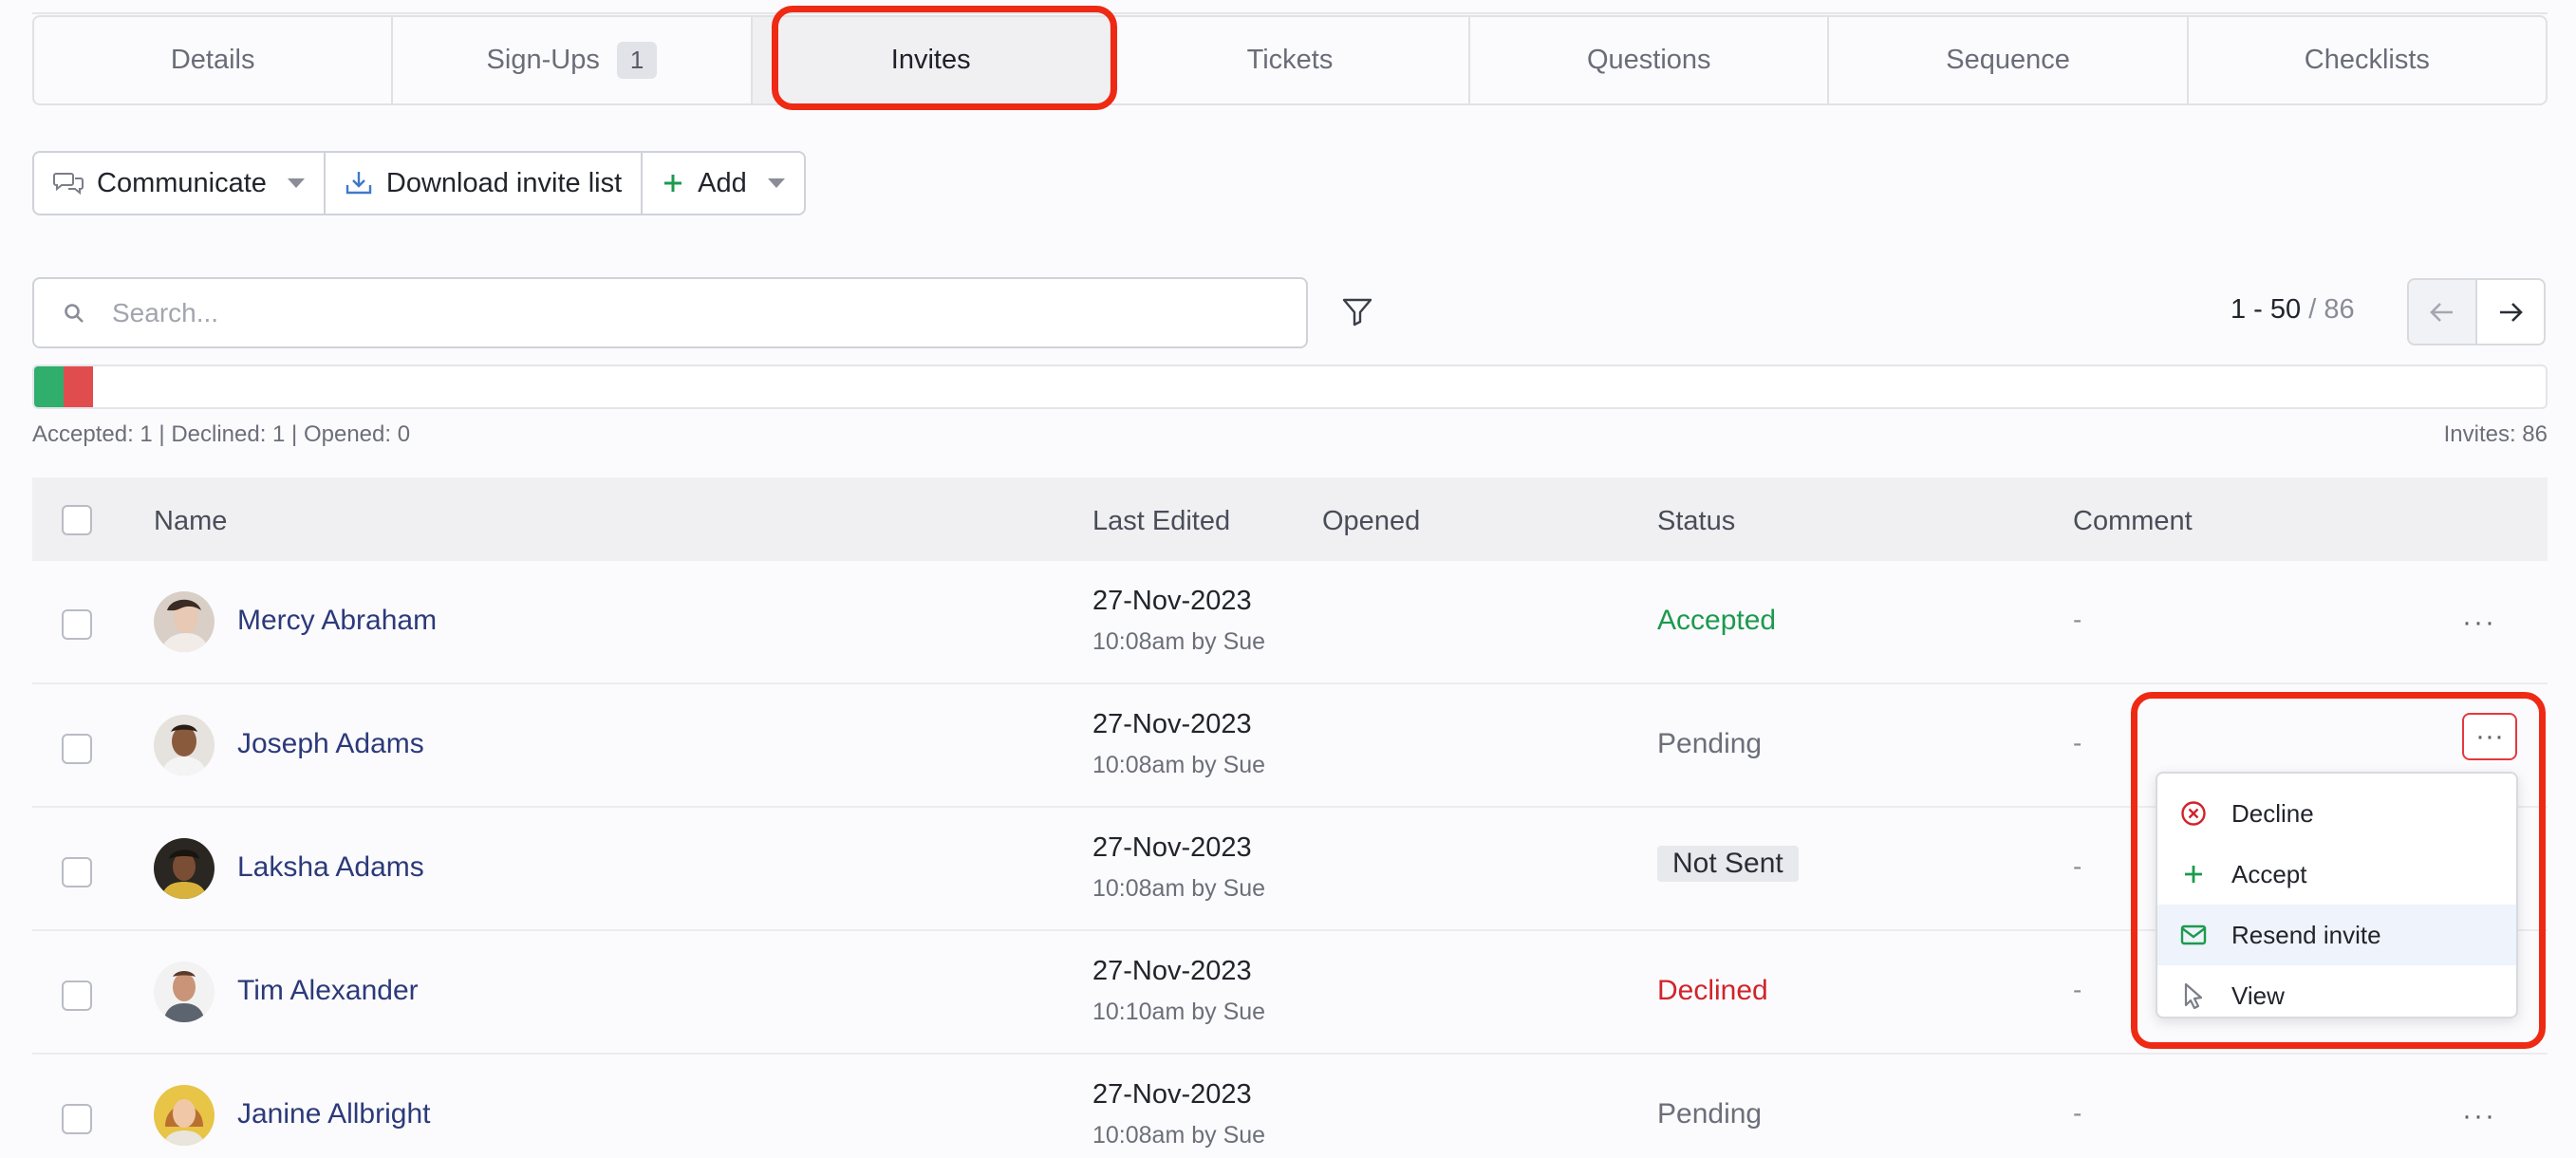  I want to click on arrow-left-icon, so click(2442, 312).